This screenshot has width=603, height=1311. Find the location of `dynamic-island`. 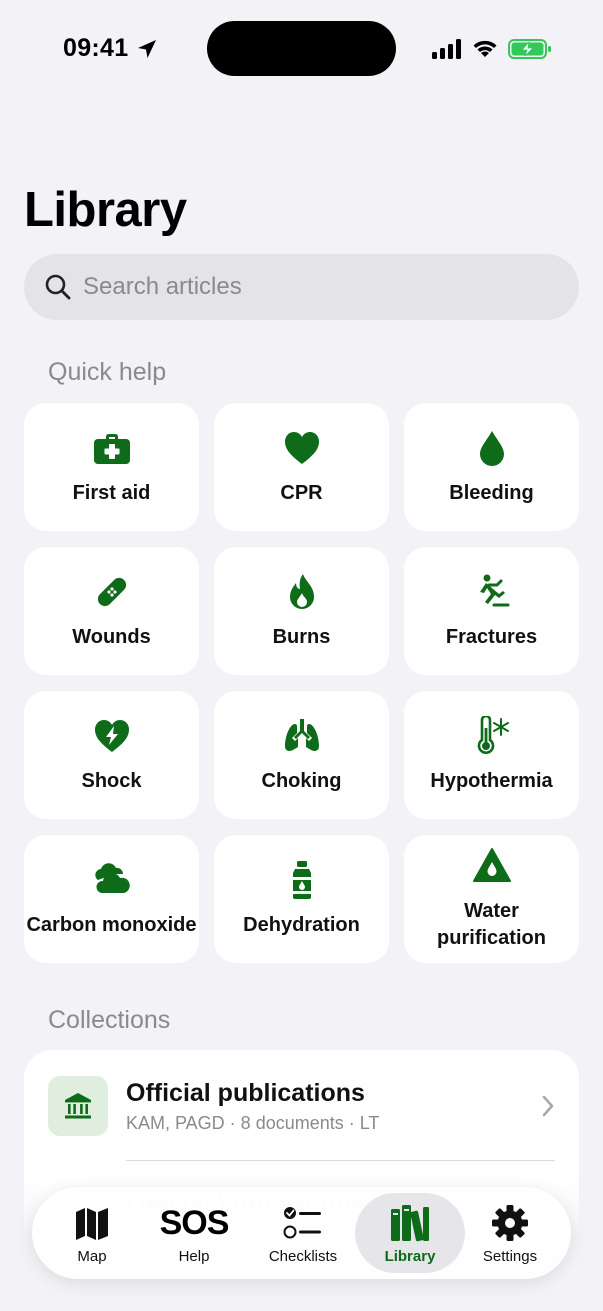

dynamic-island is located at coordinates (301, 48).